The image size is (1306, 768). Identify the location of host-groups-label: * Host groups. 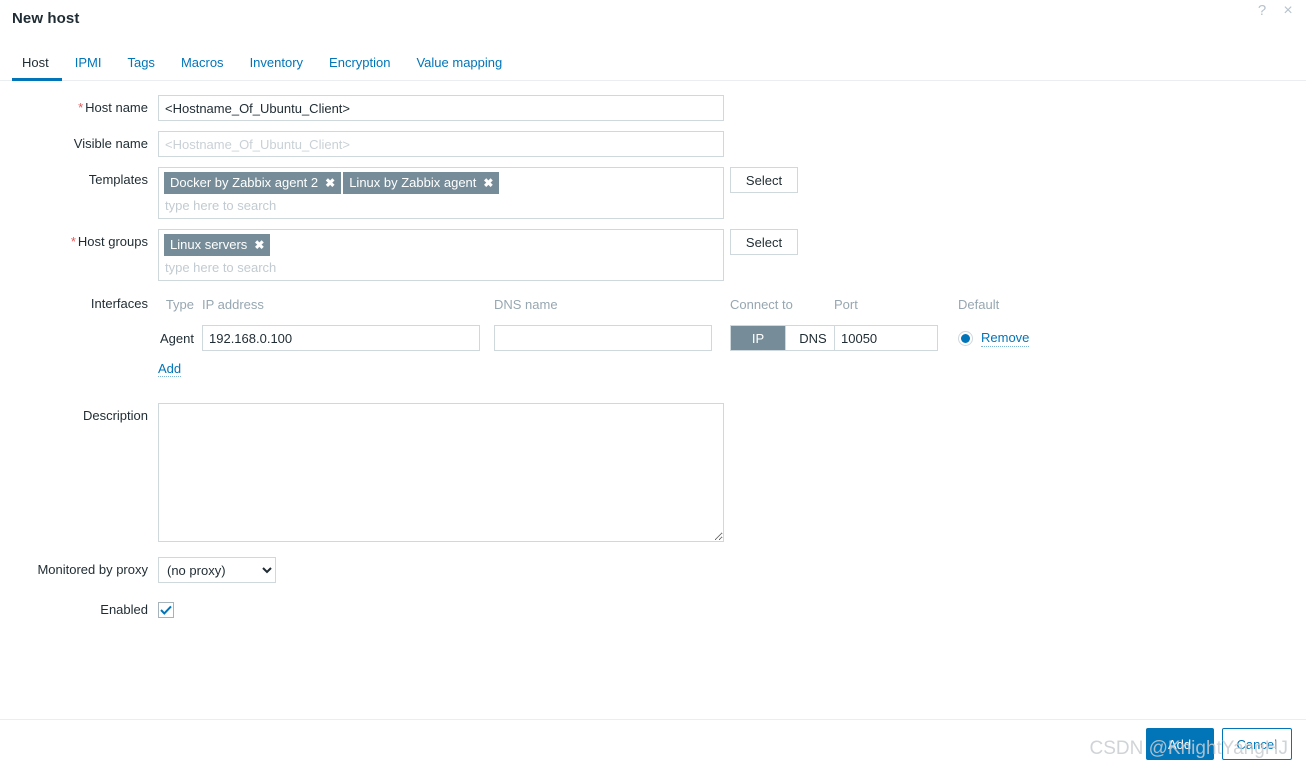
(109, 241).